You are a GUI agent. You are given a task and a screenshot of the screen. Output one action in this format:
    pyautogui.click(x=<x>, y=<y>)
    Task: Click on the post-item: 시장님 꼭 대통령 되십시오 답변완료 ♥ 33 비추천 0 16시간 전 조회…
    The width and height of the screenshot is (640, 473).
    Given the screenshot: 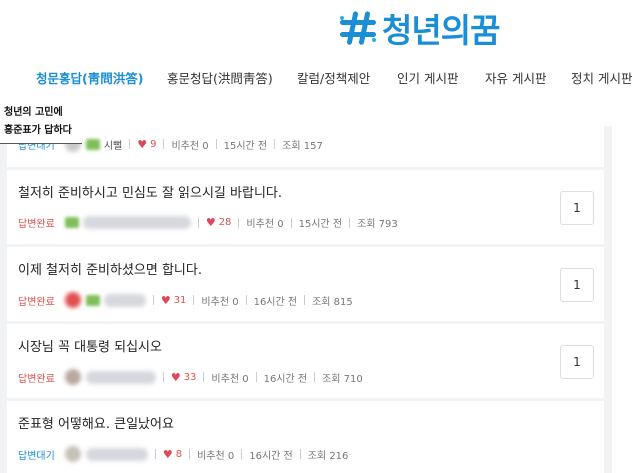 What is the action you would take?
    pyautogui.click(x=305, y=361)
    